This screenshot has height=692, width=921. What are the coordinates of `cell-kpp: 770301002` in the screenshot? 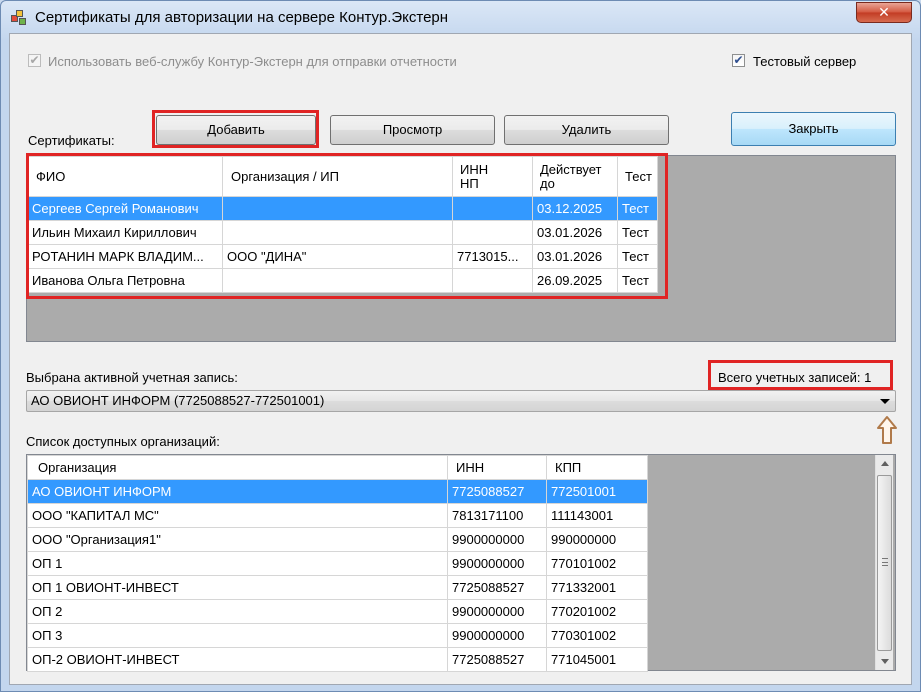 It's located at (597, 635).